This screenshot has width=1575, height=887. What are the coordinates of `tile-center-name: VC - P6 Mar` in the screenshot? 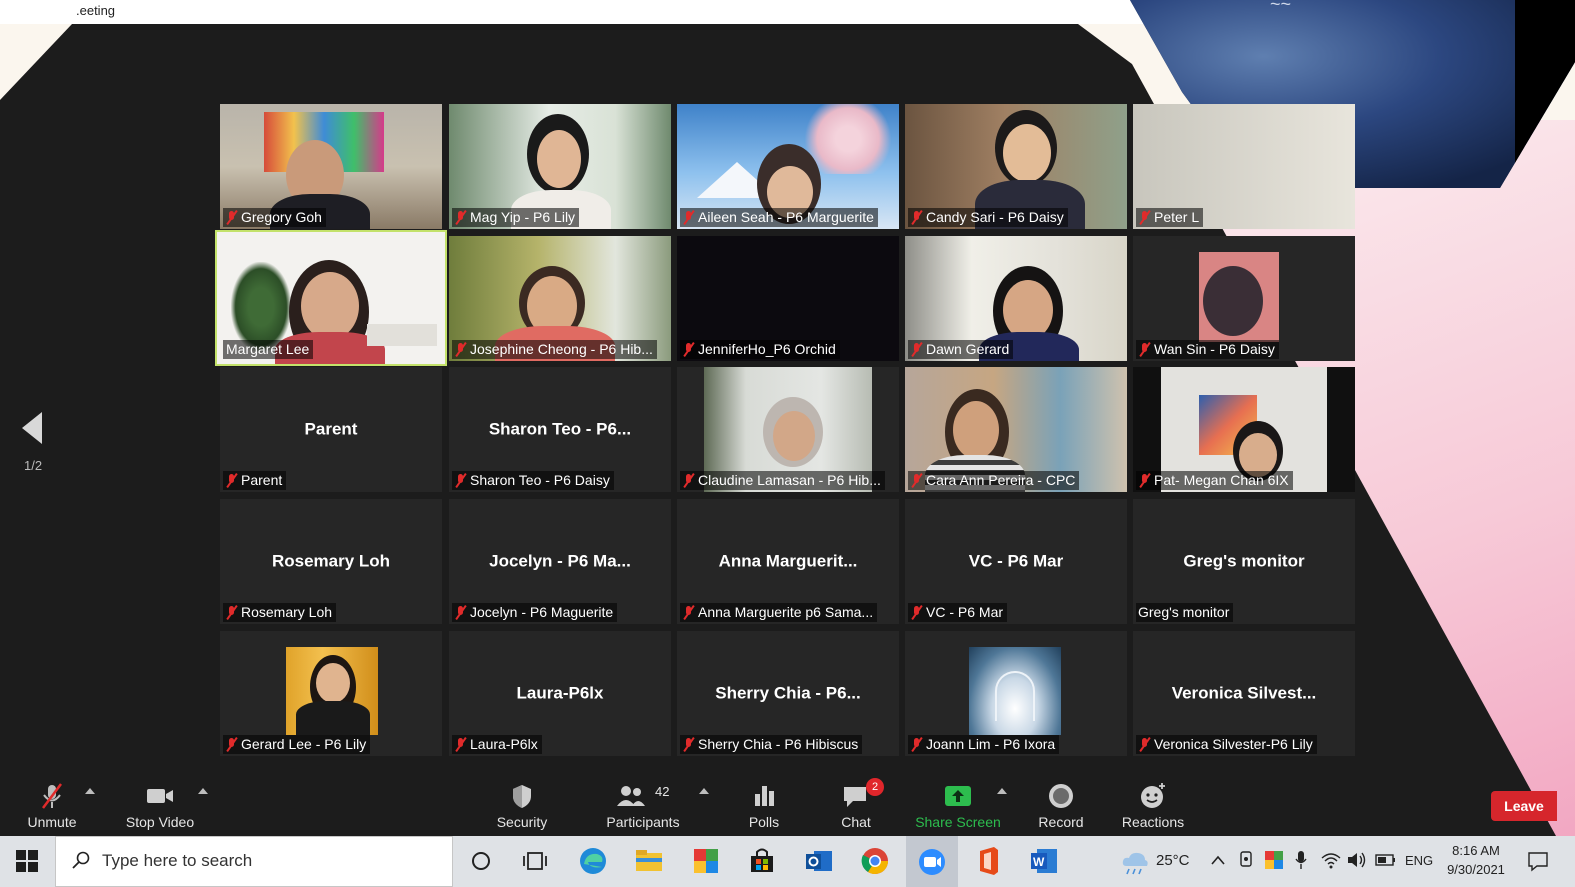 It's located at (1016, 561).